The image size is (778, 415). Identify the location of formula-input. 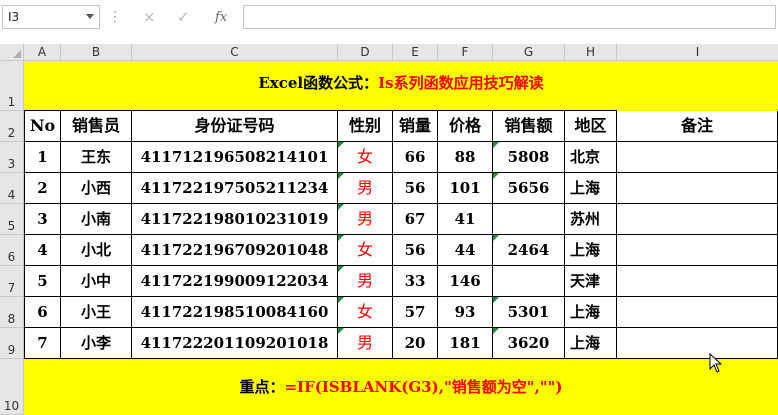
(509, 17).